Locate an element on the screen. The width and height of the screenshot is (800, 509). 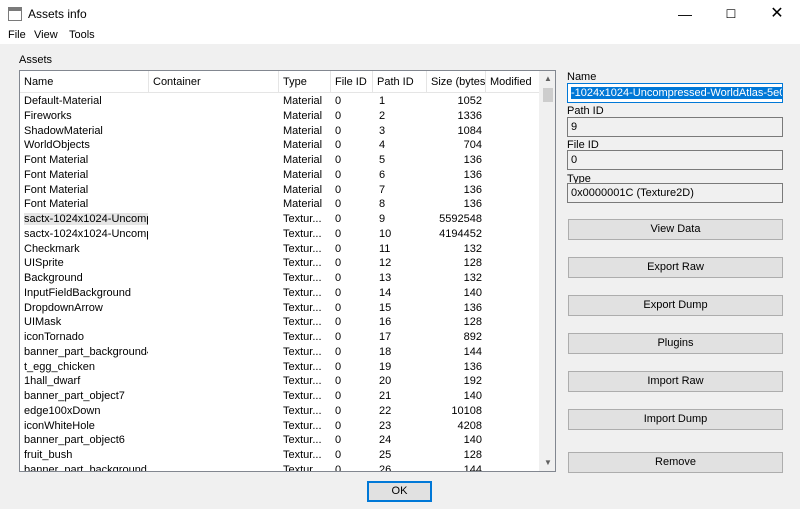
column-header-container: Container is located at coordinates (214, 82).